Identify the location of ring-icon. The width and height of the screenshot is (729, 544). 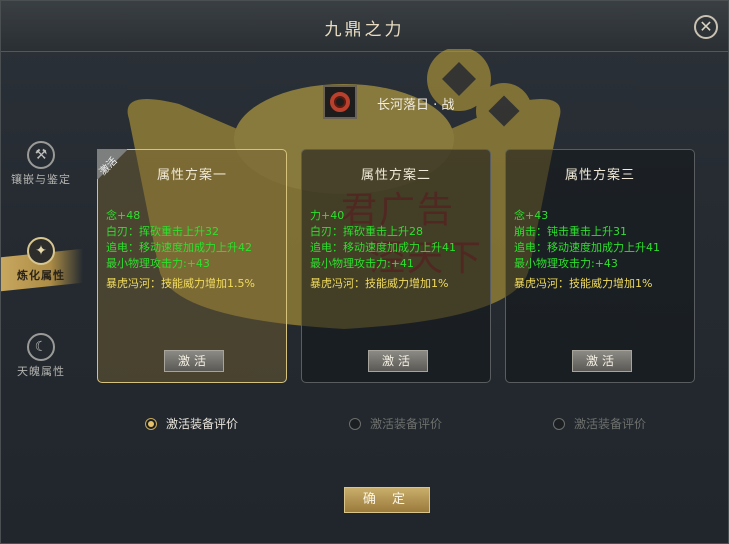
(340, 102).